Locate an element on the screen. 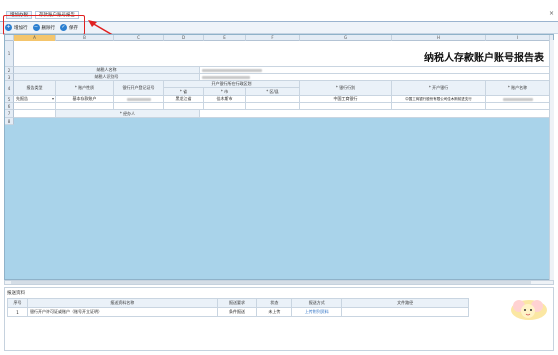  col-status: 状态 is located at coordinates (274, 303).